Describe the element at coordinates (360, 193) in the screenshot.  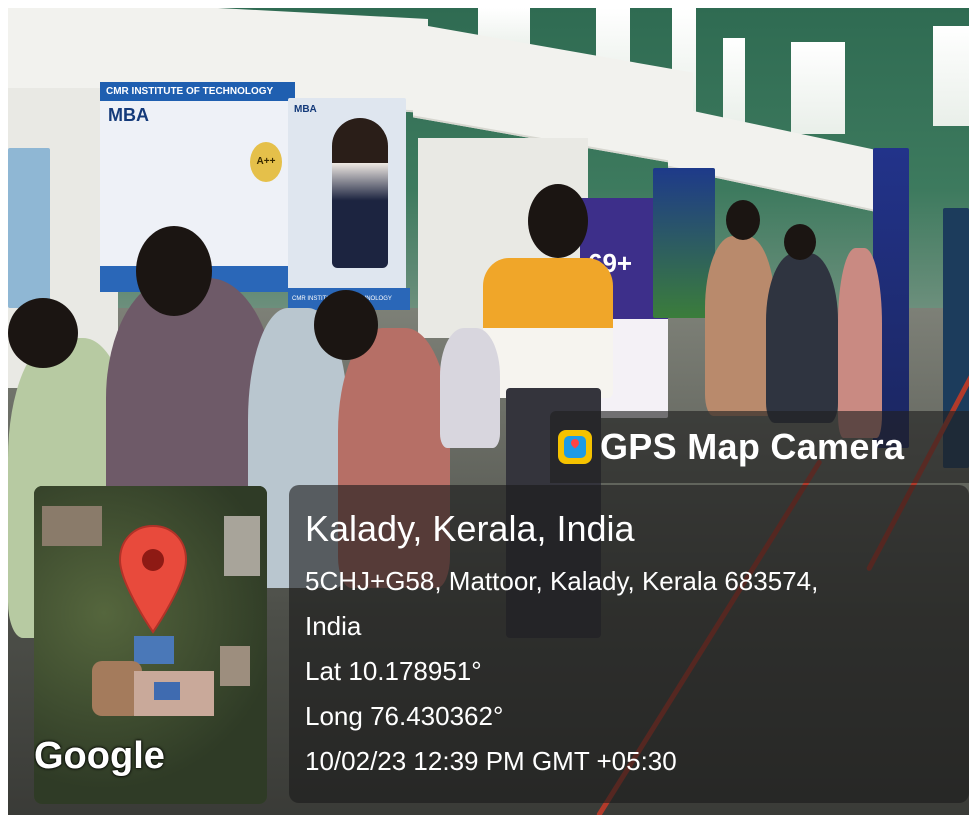
I see `poster-model` at that location.